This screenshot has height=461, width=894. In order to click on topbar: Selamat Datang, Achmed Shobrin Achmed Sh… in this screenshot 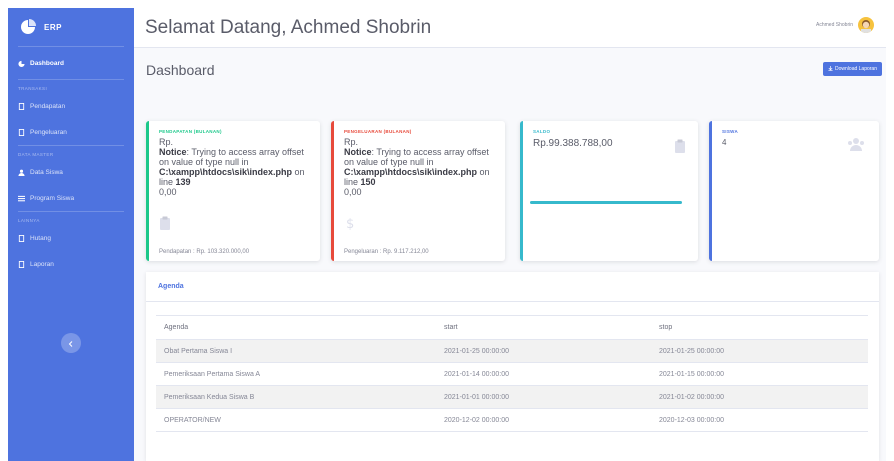, I will do `click(510, 28)`.